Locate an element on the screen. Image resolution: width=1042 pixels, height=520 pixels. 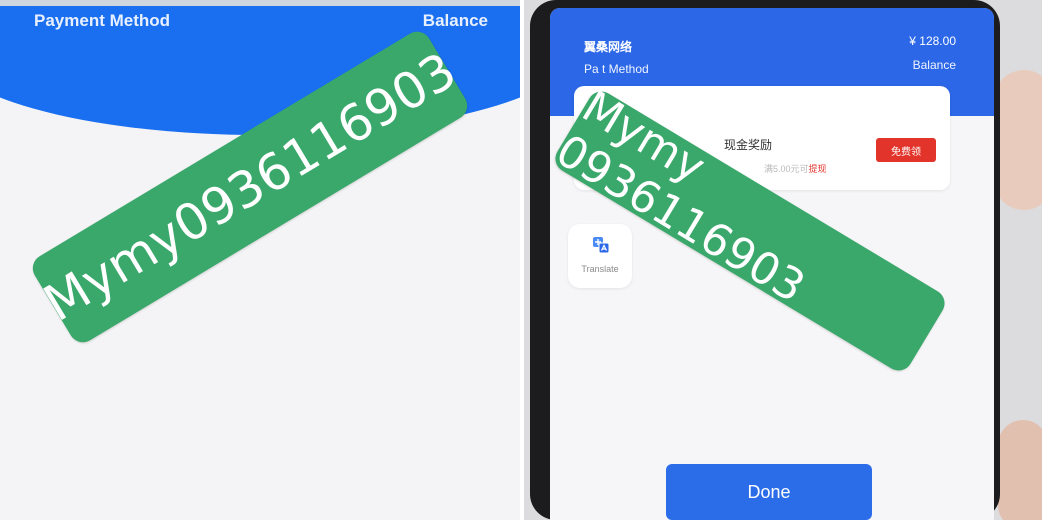
reward-title: 现金奖励 is located at coordinates (748, 145).